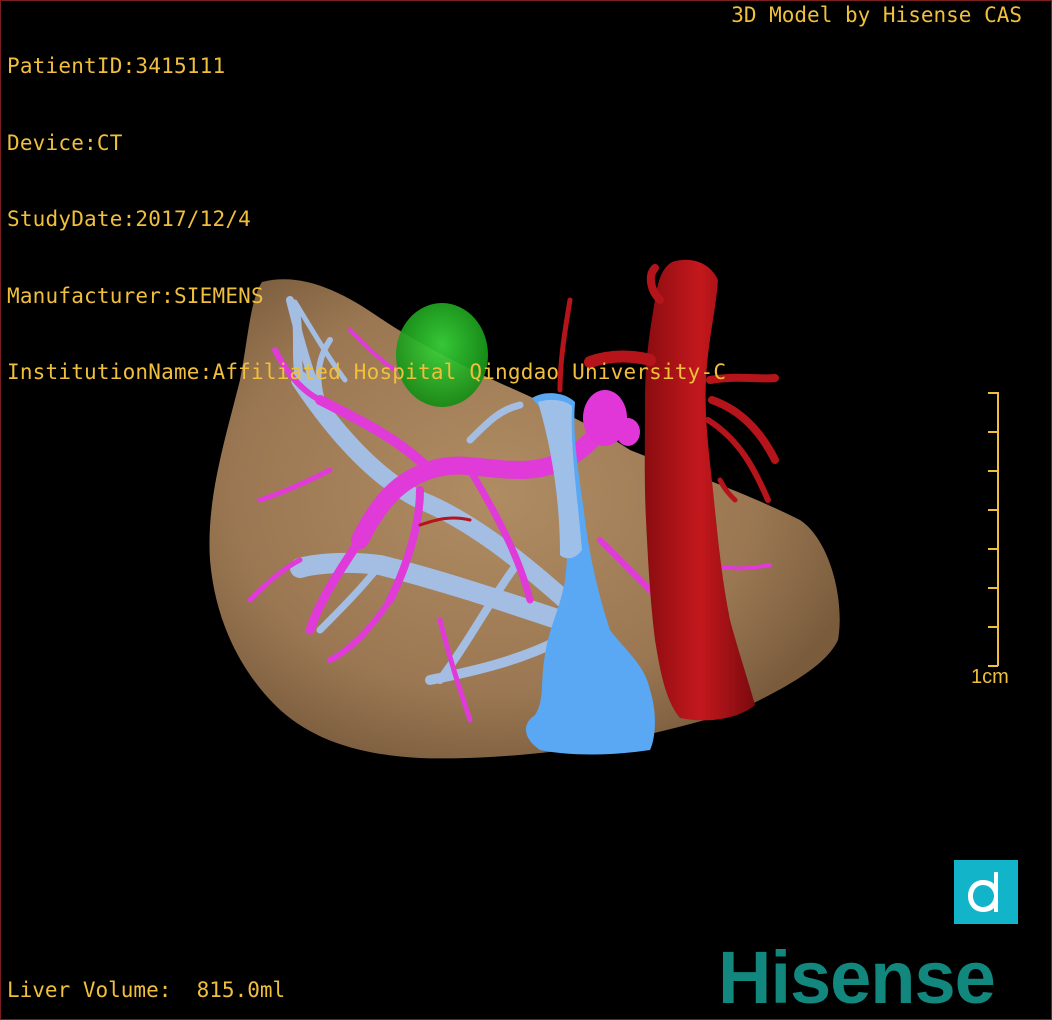 The height and width of the screenshot is (1020, 1052). I want to click on device-label: Device:CT, so click(65, 142).